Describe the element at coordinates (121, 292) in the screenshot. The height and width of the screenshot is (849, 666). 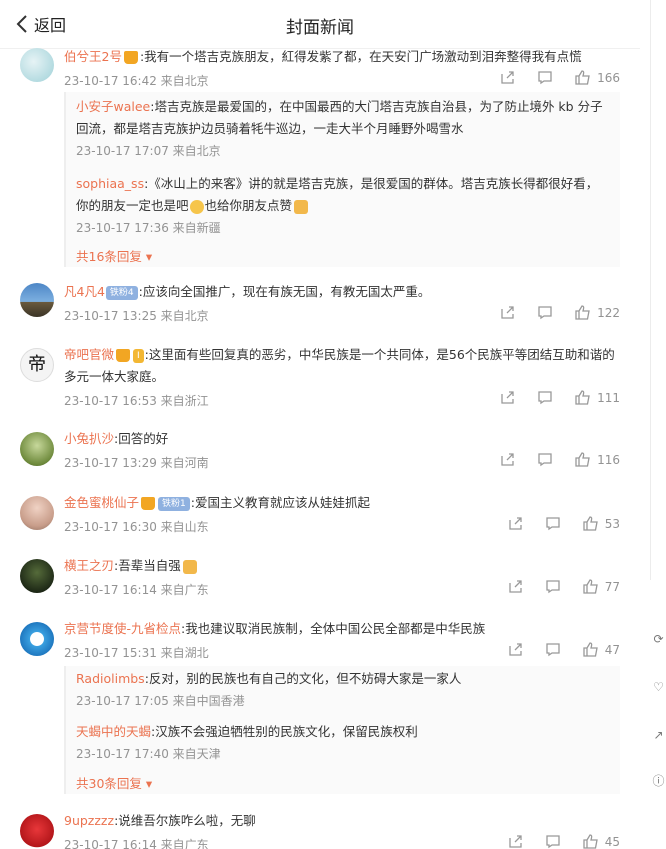
I see `fan-badge: 铁粉4` at that location.